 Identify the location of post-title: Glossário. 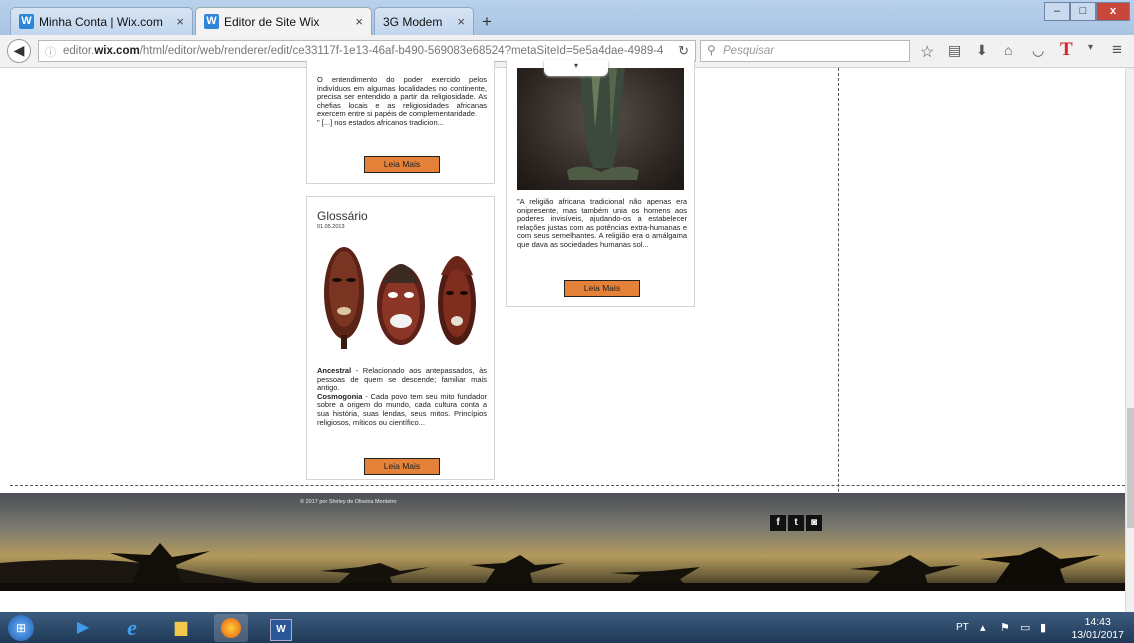
(342, 216).